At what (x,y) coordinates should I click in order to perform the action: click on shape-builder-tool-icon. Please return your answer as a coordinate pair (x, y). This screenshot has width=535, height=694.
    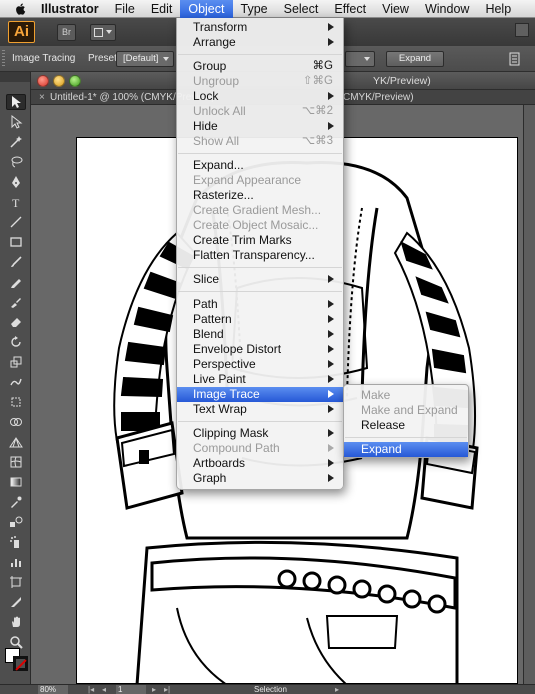
    Looking at the image, I should click on (16, 422).